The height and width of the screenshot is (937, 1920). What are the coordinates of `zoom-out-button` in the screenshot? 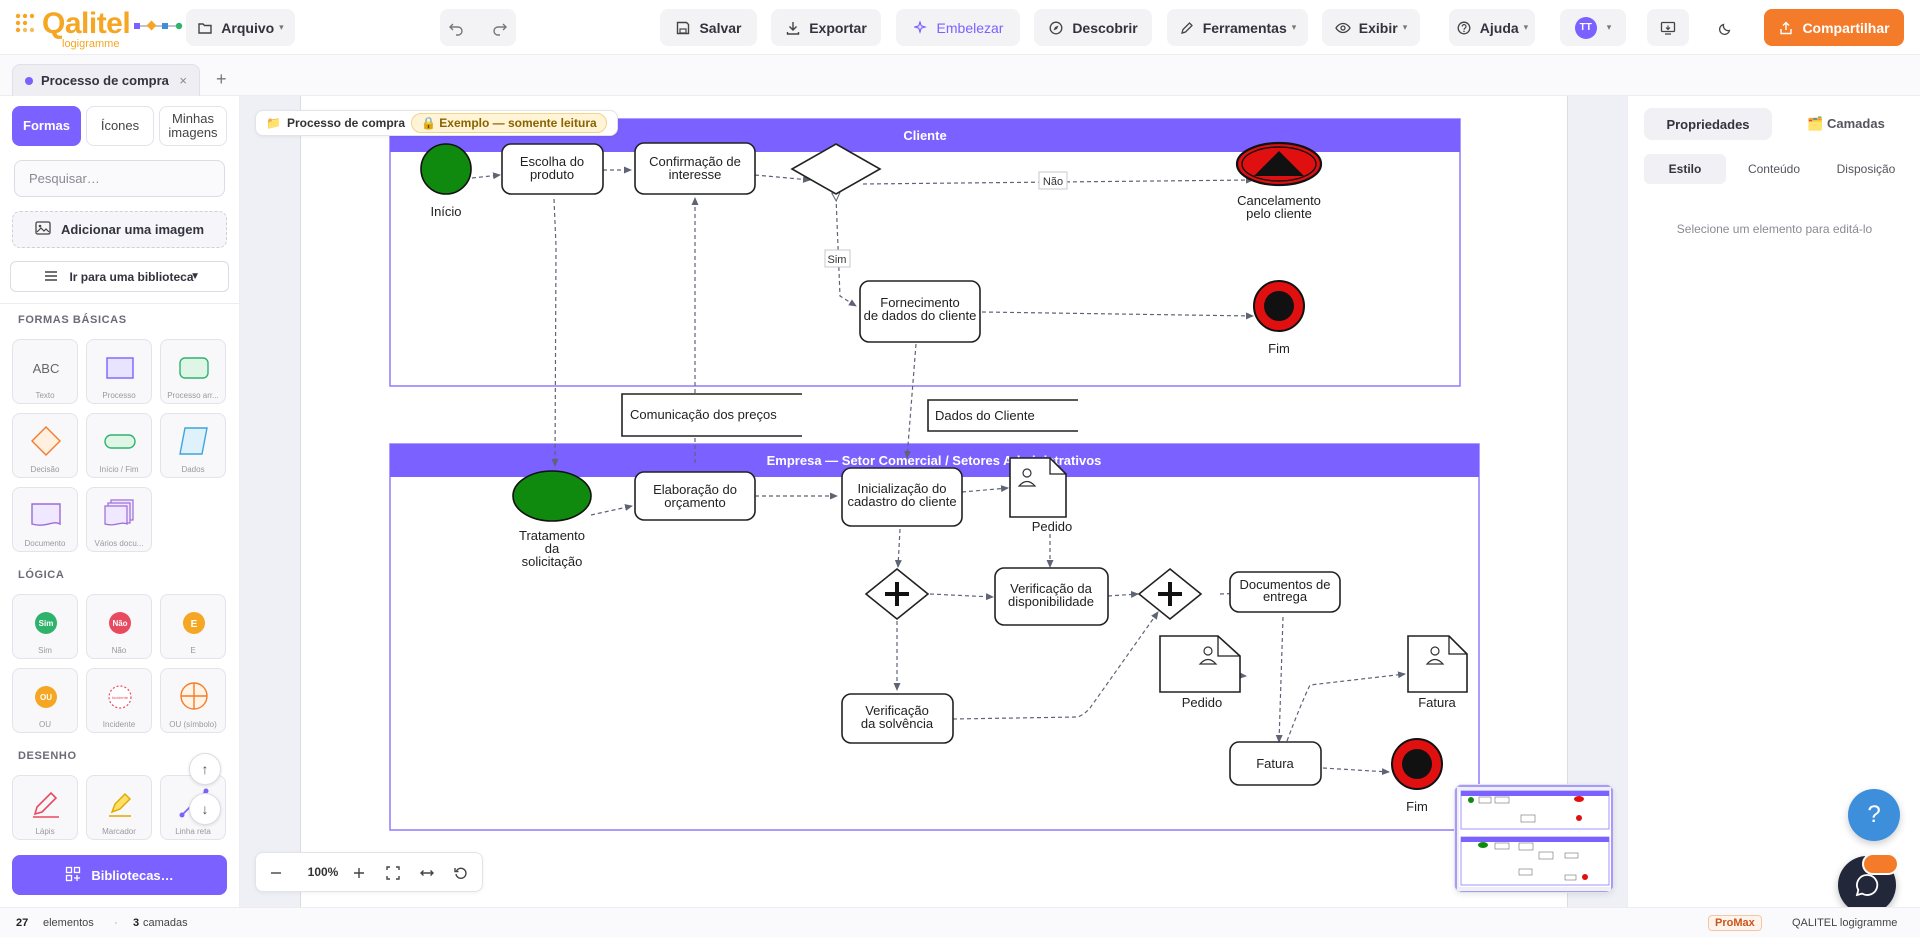 It's located at (276, 873).